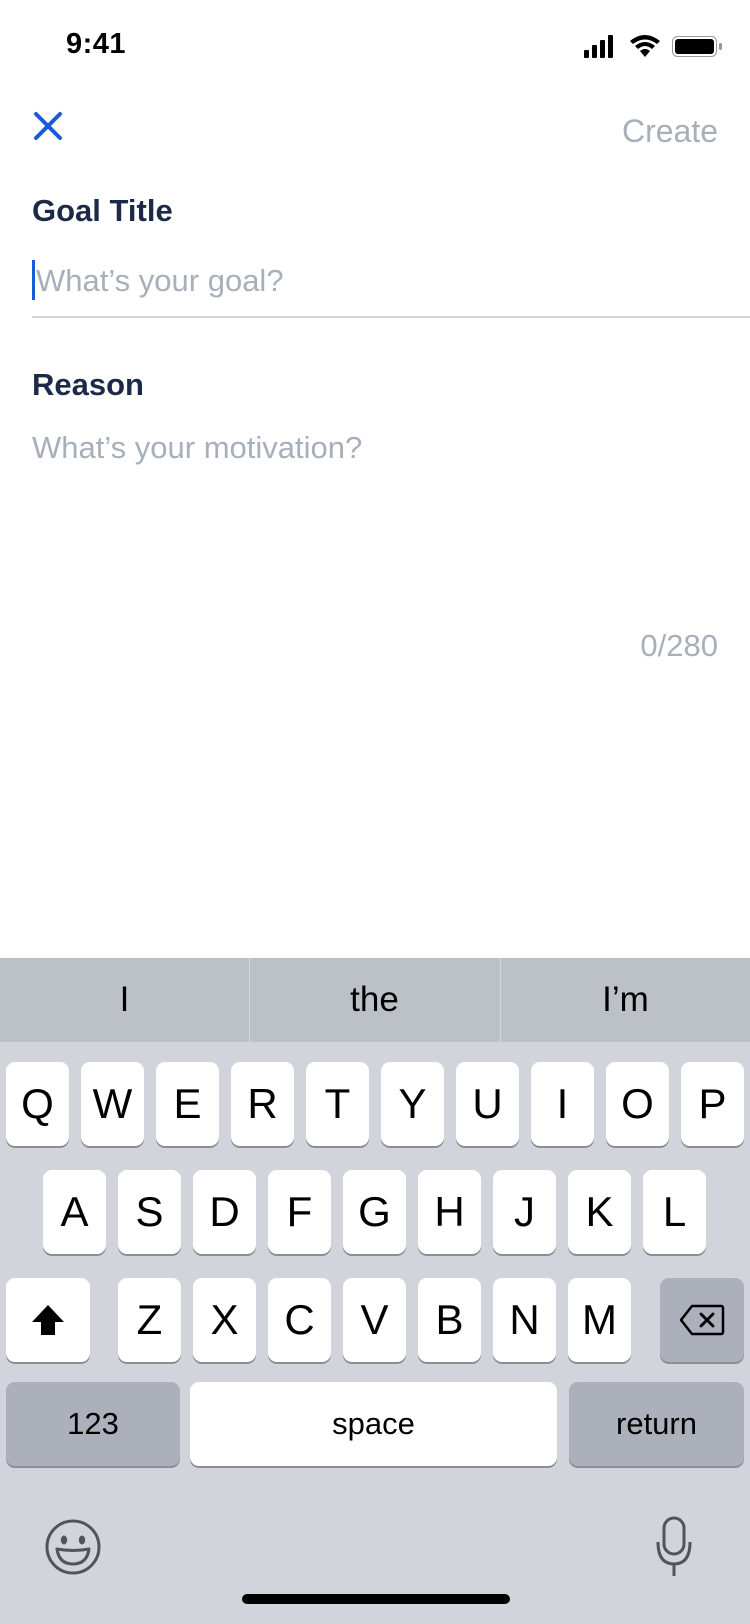  What do you see at coordinates (487, 1104) in the screenshot?
I see `key-u: U` at bounding box center [487, 1104].